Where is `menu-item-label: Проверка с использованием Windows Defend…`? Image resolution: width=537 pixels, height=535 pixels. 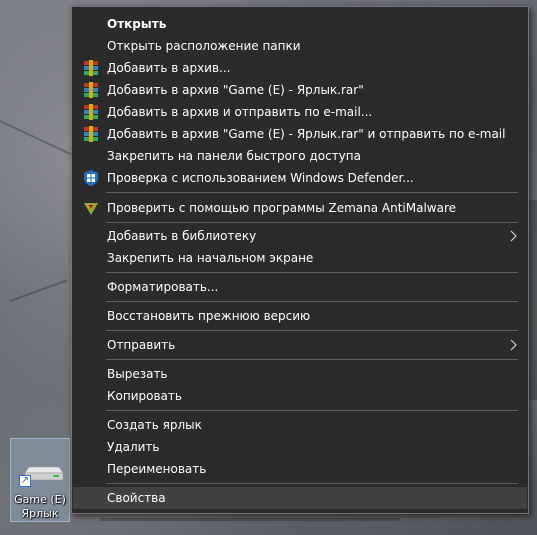
menu-item-label: Проверка с использованием Windows Defend… is located at coordinates (260, 178).